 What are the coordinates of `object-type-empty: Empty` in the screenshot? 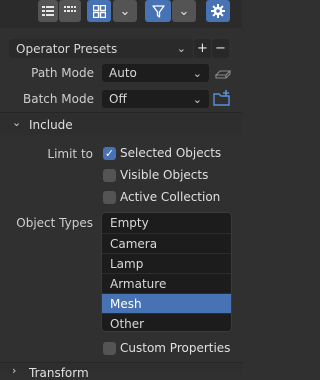 It's located at (166, 223).